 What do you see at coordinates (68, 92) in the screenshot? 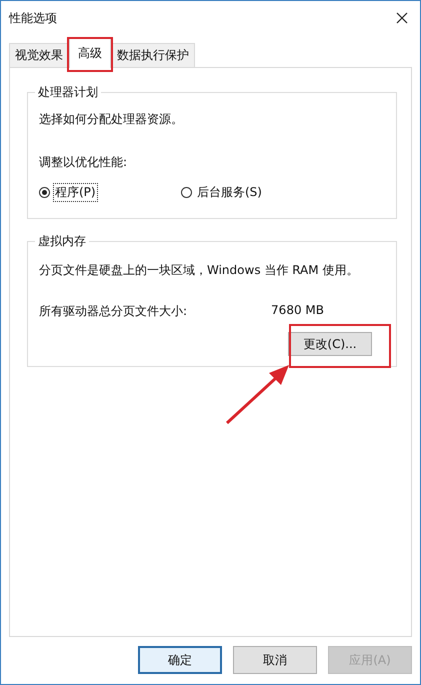
I see `group-title: 处理器计划` at bounding box center [68, 92].